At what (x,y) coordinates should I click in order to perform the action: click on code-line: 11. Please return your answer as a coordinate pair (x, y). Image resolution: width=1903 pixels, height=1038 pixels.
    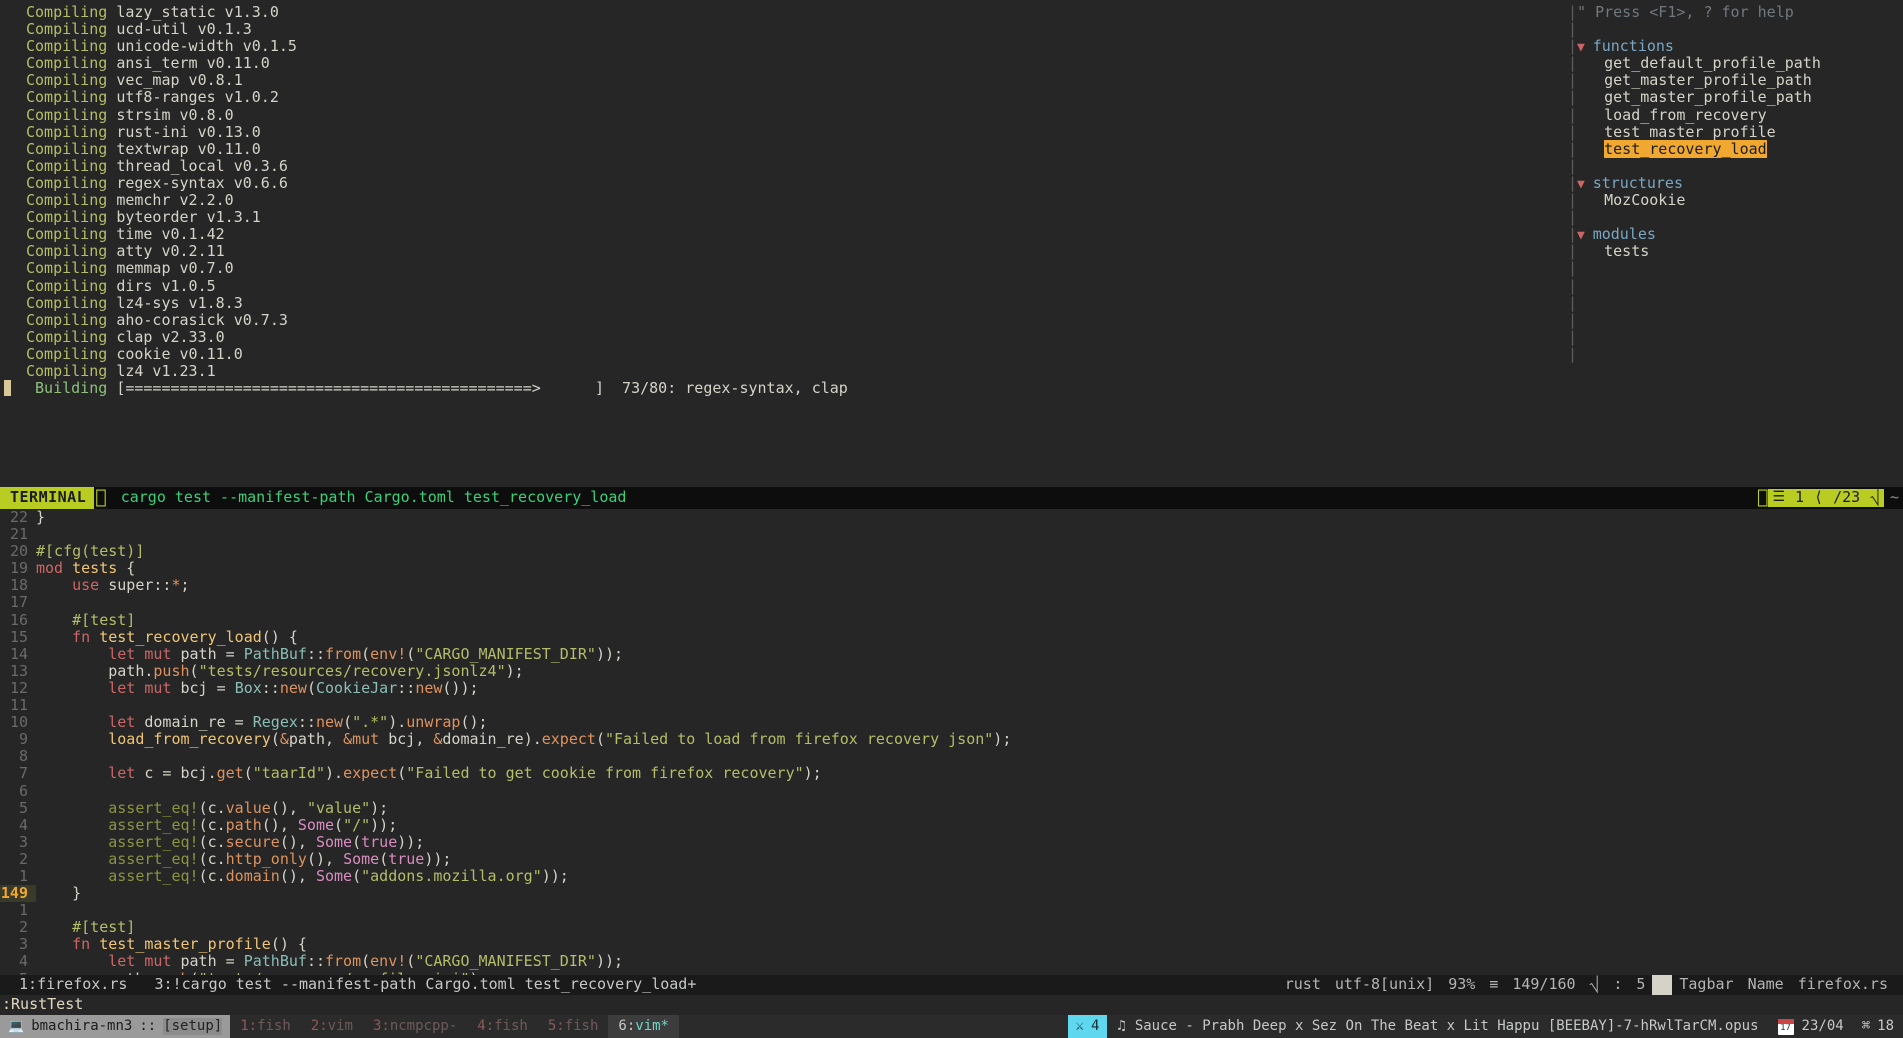
    Looking at the image, I should click on (951, 705).